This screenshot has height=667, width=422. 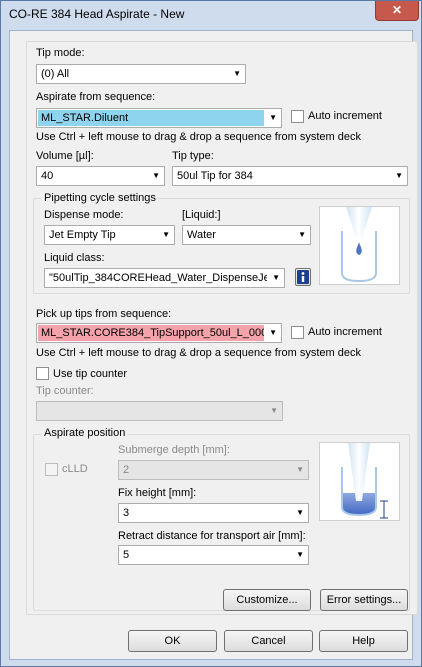 I want to click on pickup-sequence-dropdown: ML_STAR.CORE384_TipSupport_50ul_L_0001 ▼, so click(x=159, y=333).